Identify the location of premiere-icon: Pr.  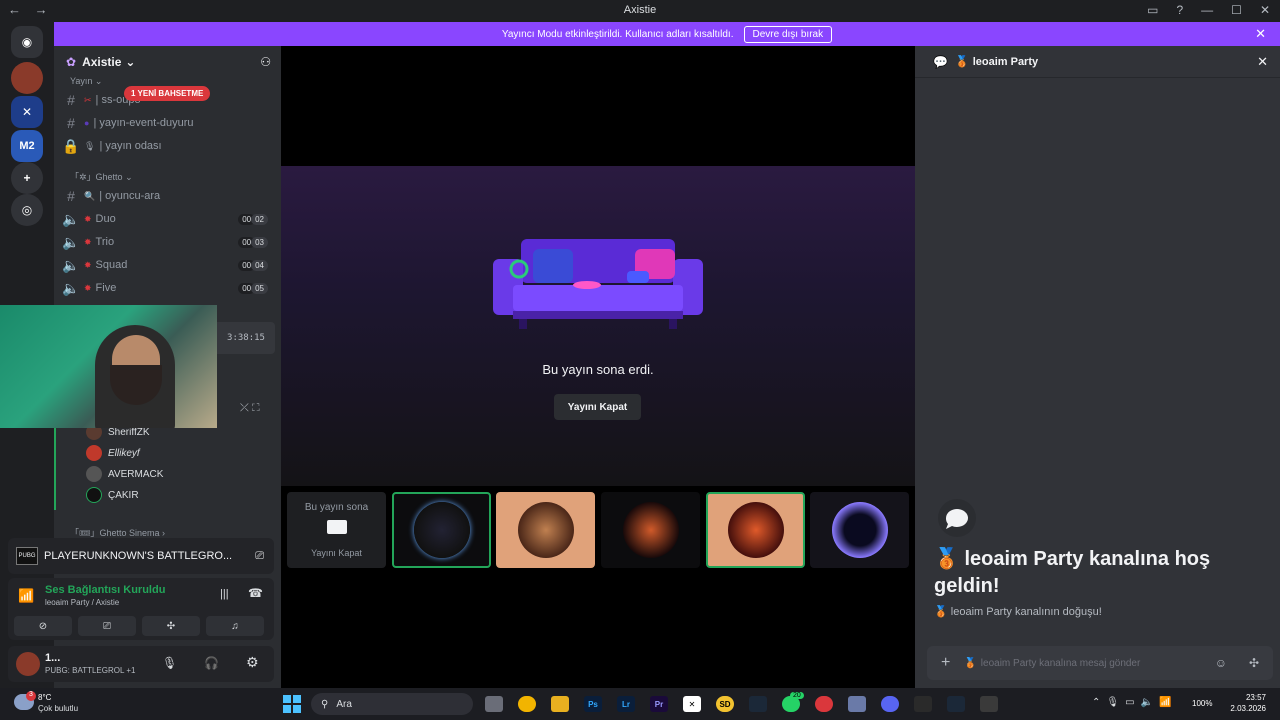
(659, 704).